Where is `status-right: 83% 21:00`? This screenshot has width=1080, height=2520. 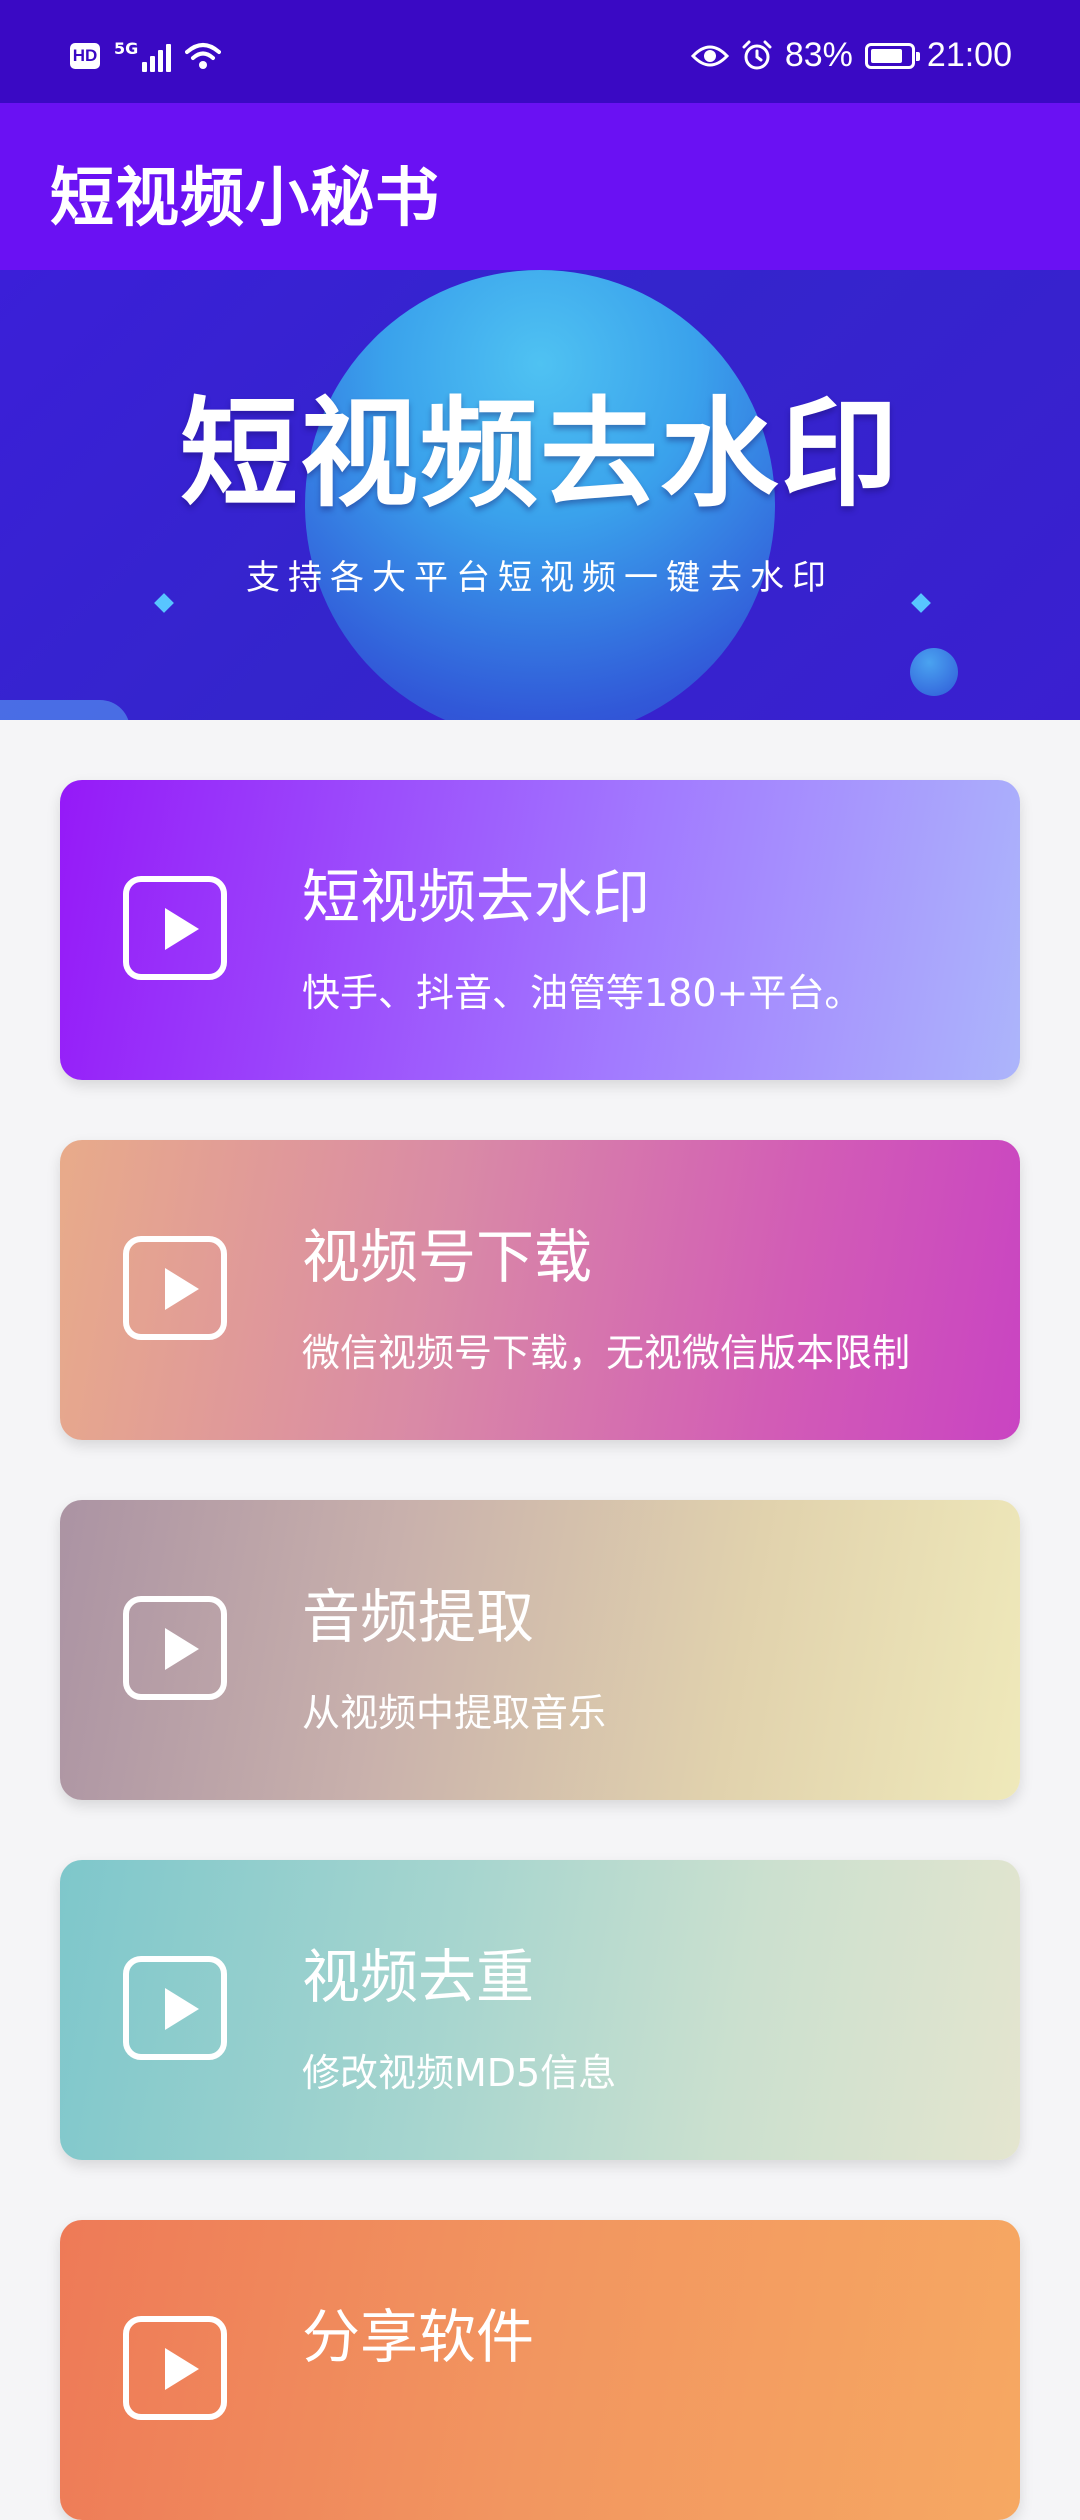 status-right: 83% 21:00 is located at coordinates (851, 55).